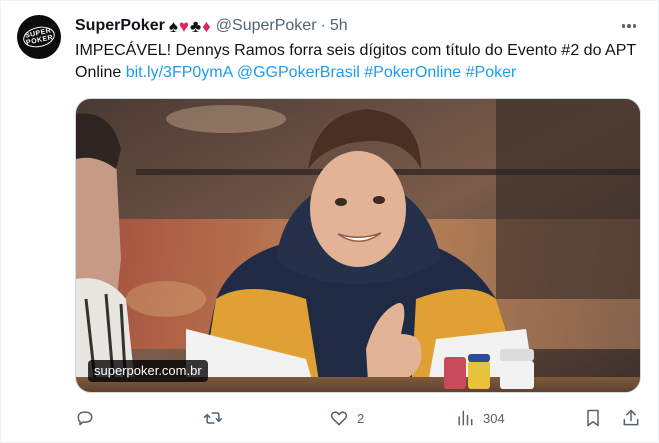 The image size is (659, 443). Describe the element at coordinates (339, 418) in the screenshot. I see `heart-icon` at that location.